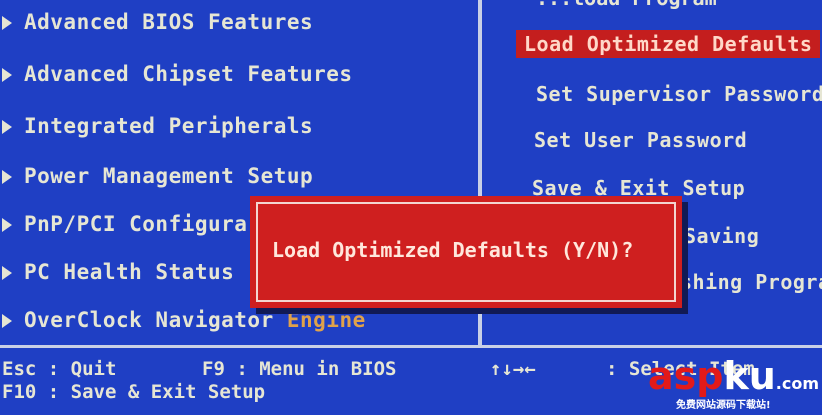 Image resolution: width=822 pixels, height=415 pixels. Describe the element at coordinates (668, 44) in the screenshot. I see `right-menu-item-load-optimized-defaults: Load Optimized Defaults` at that location.